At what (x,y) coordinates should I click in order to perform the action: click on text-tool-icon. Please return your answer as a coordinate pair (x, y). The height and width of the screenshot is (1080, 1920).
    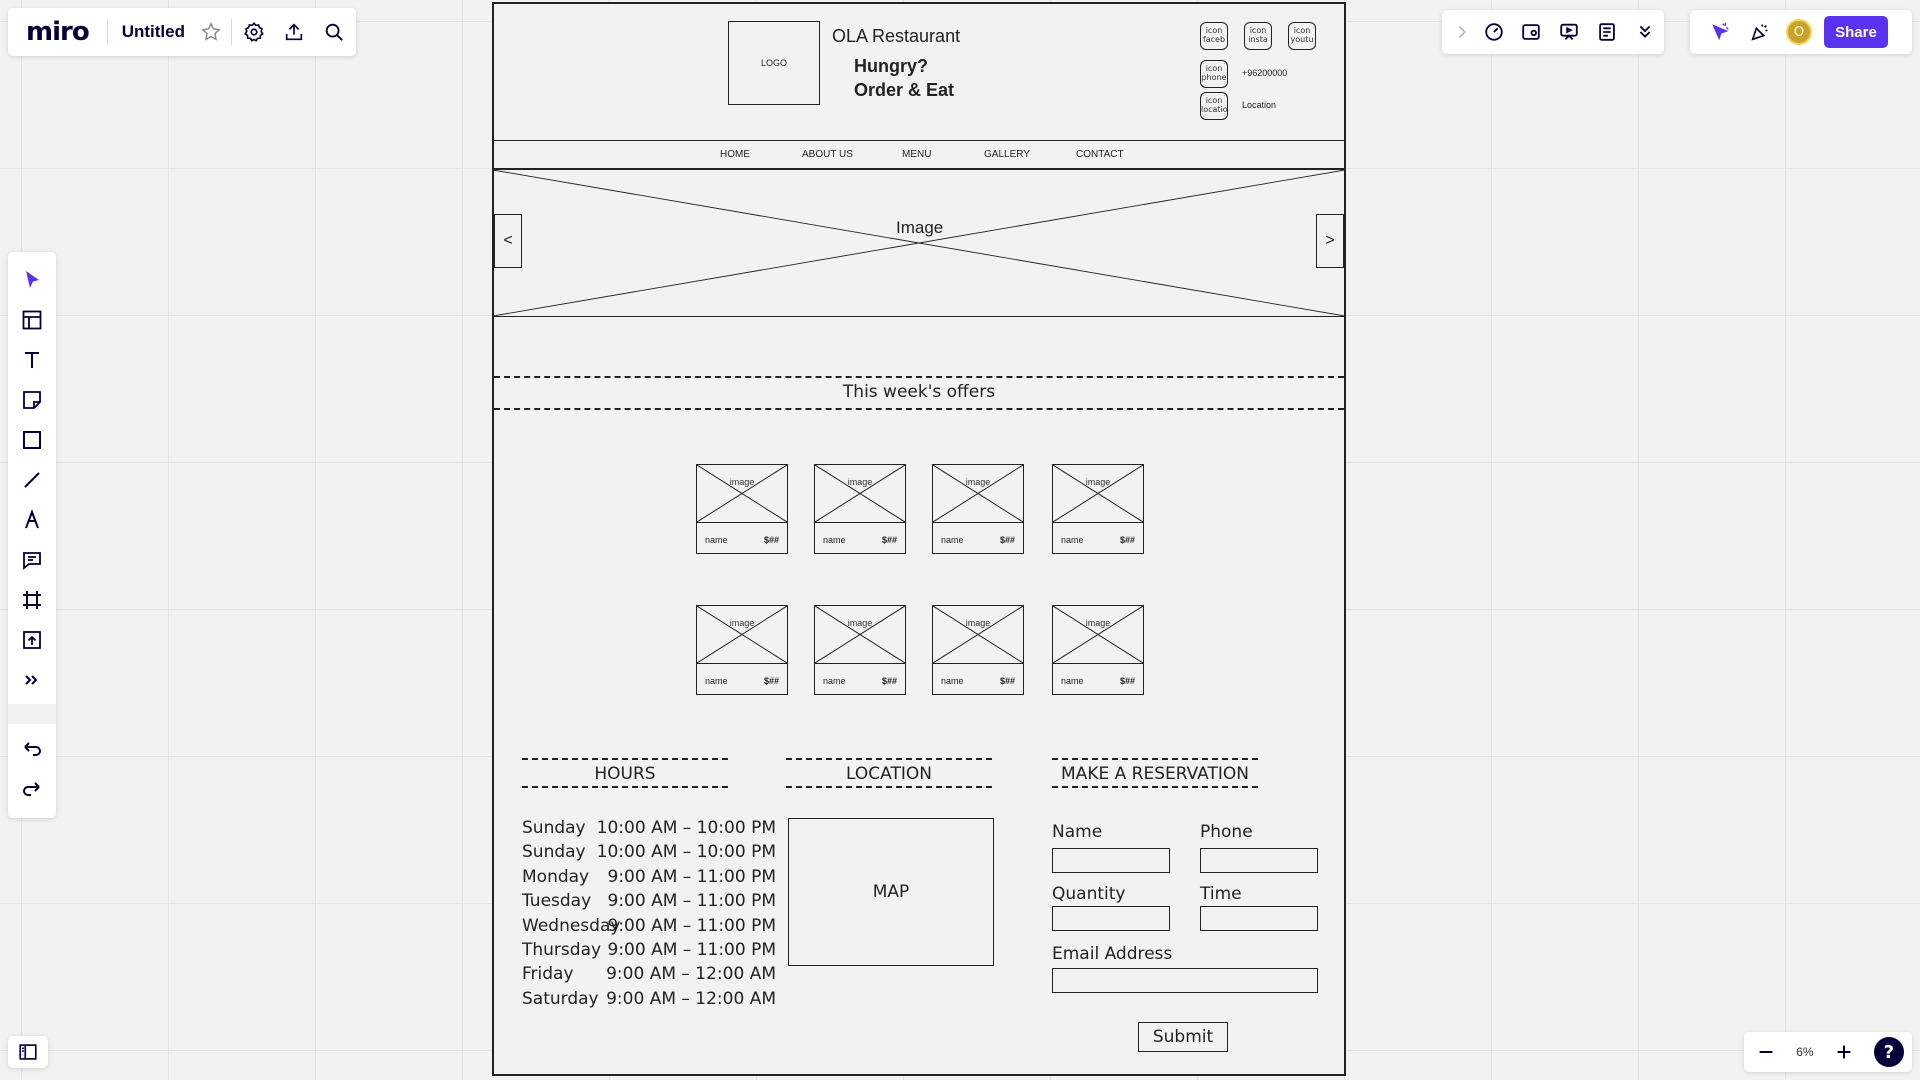
    Looking at the image, I should click on (32, 360).